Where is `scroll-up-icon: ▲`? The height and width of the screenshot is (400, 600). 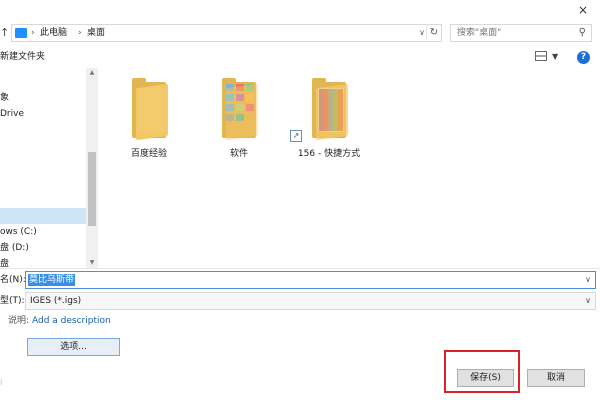
scroll-up-icon: ▲ is located at coordinates (92, 73).